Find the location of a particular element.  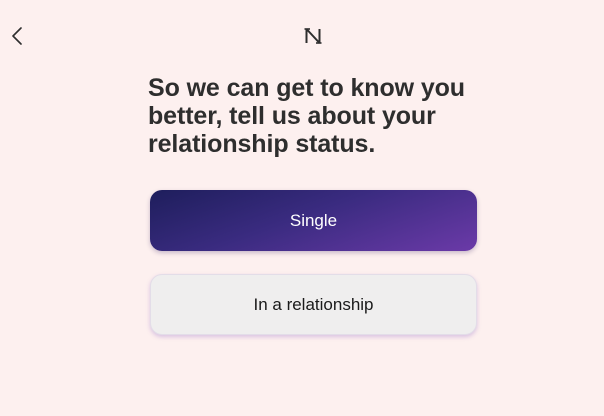

back-button is located at coordinates (17, 36).